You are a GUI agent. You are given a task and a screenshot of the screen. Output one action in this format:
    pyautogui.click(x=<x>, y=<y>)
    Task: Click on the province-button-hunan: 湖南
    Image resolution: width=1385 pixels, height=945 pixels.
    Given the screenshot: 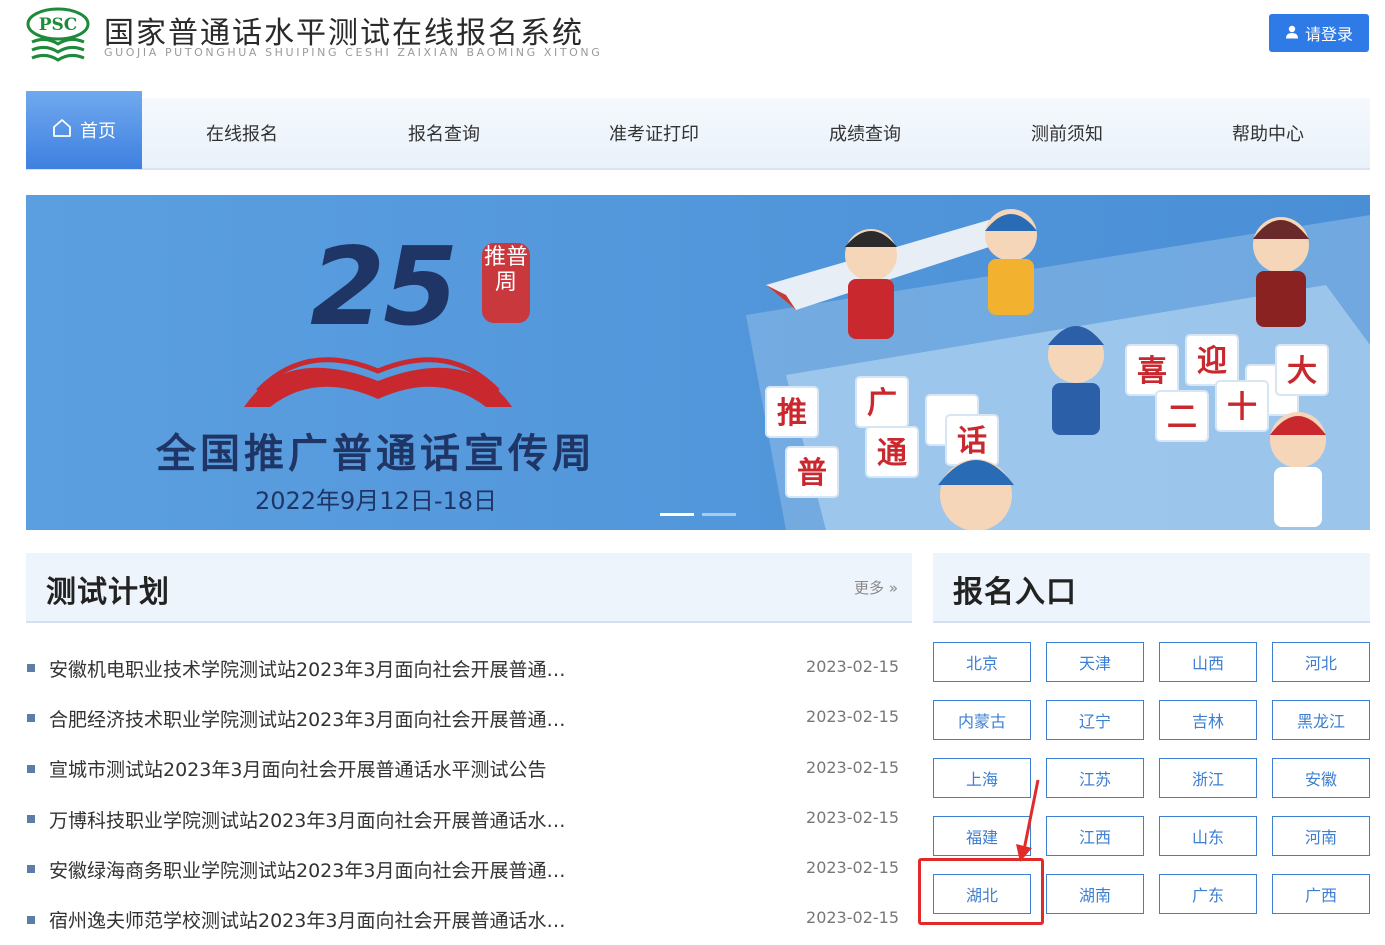 What is the action you would take?
    pyautogui.click(x=1095, y=894)
    